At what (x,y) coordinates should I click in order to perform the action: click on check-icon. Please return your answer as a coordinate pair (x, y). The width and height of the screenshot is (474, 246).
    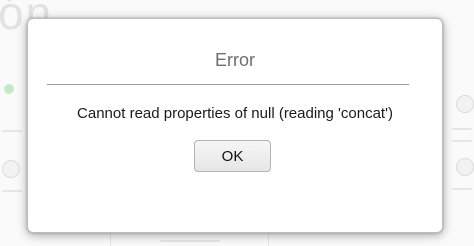
    Looking at the image, I should click on (9, 89).